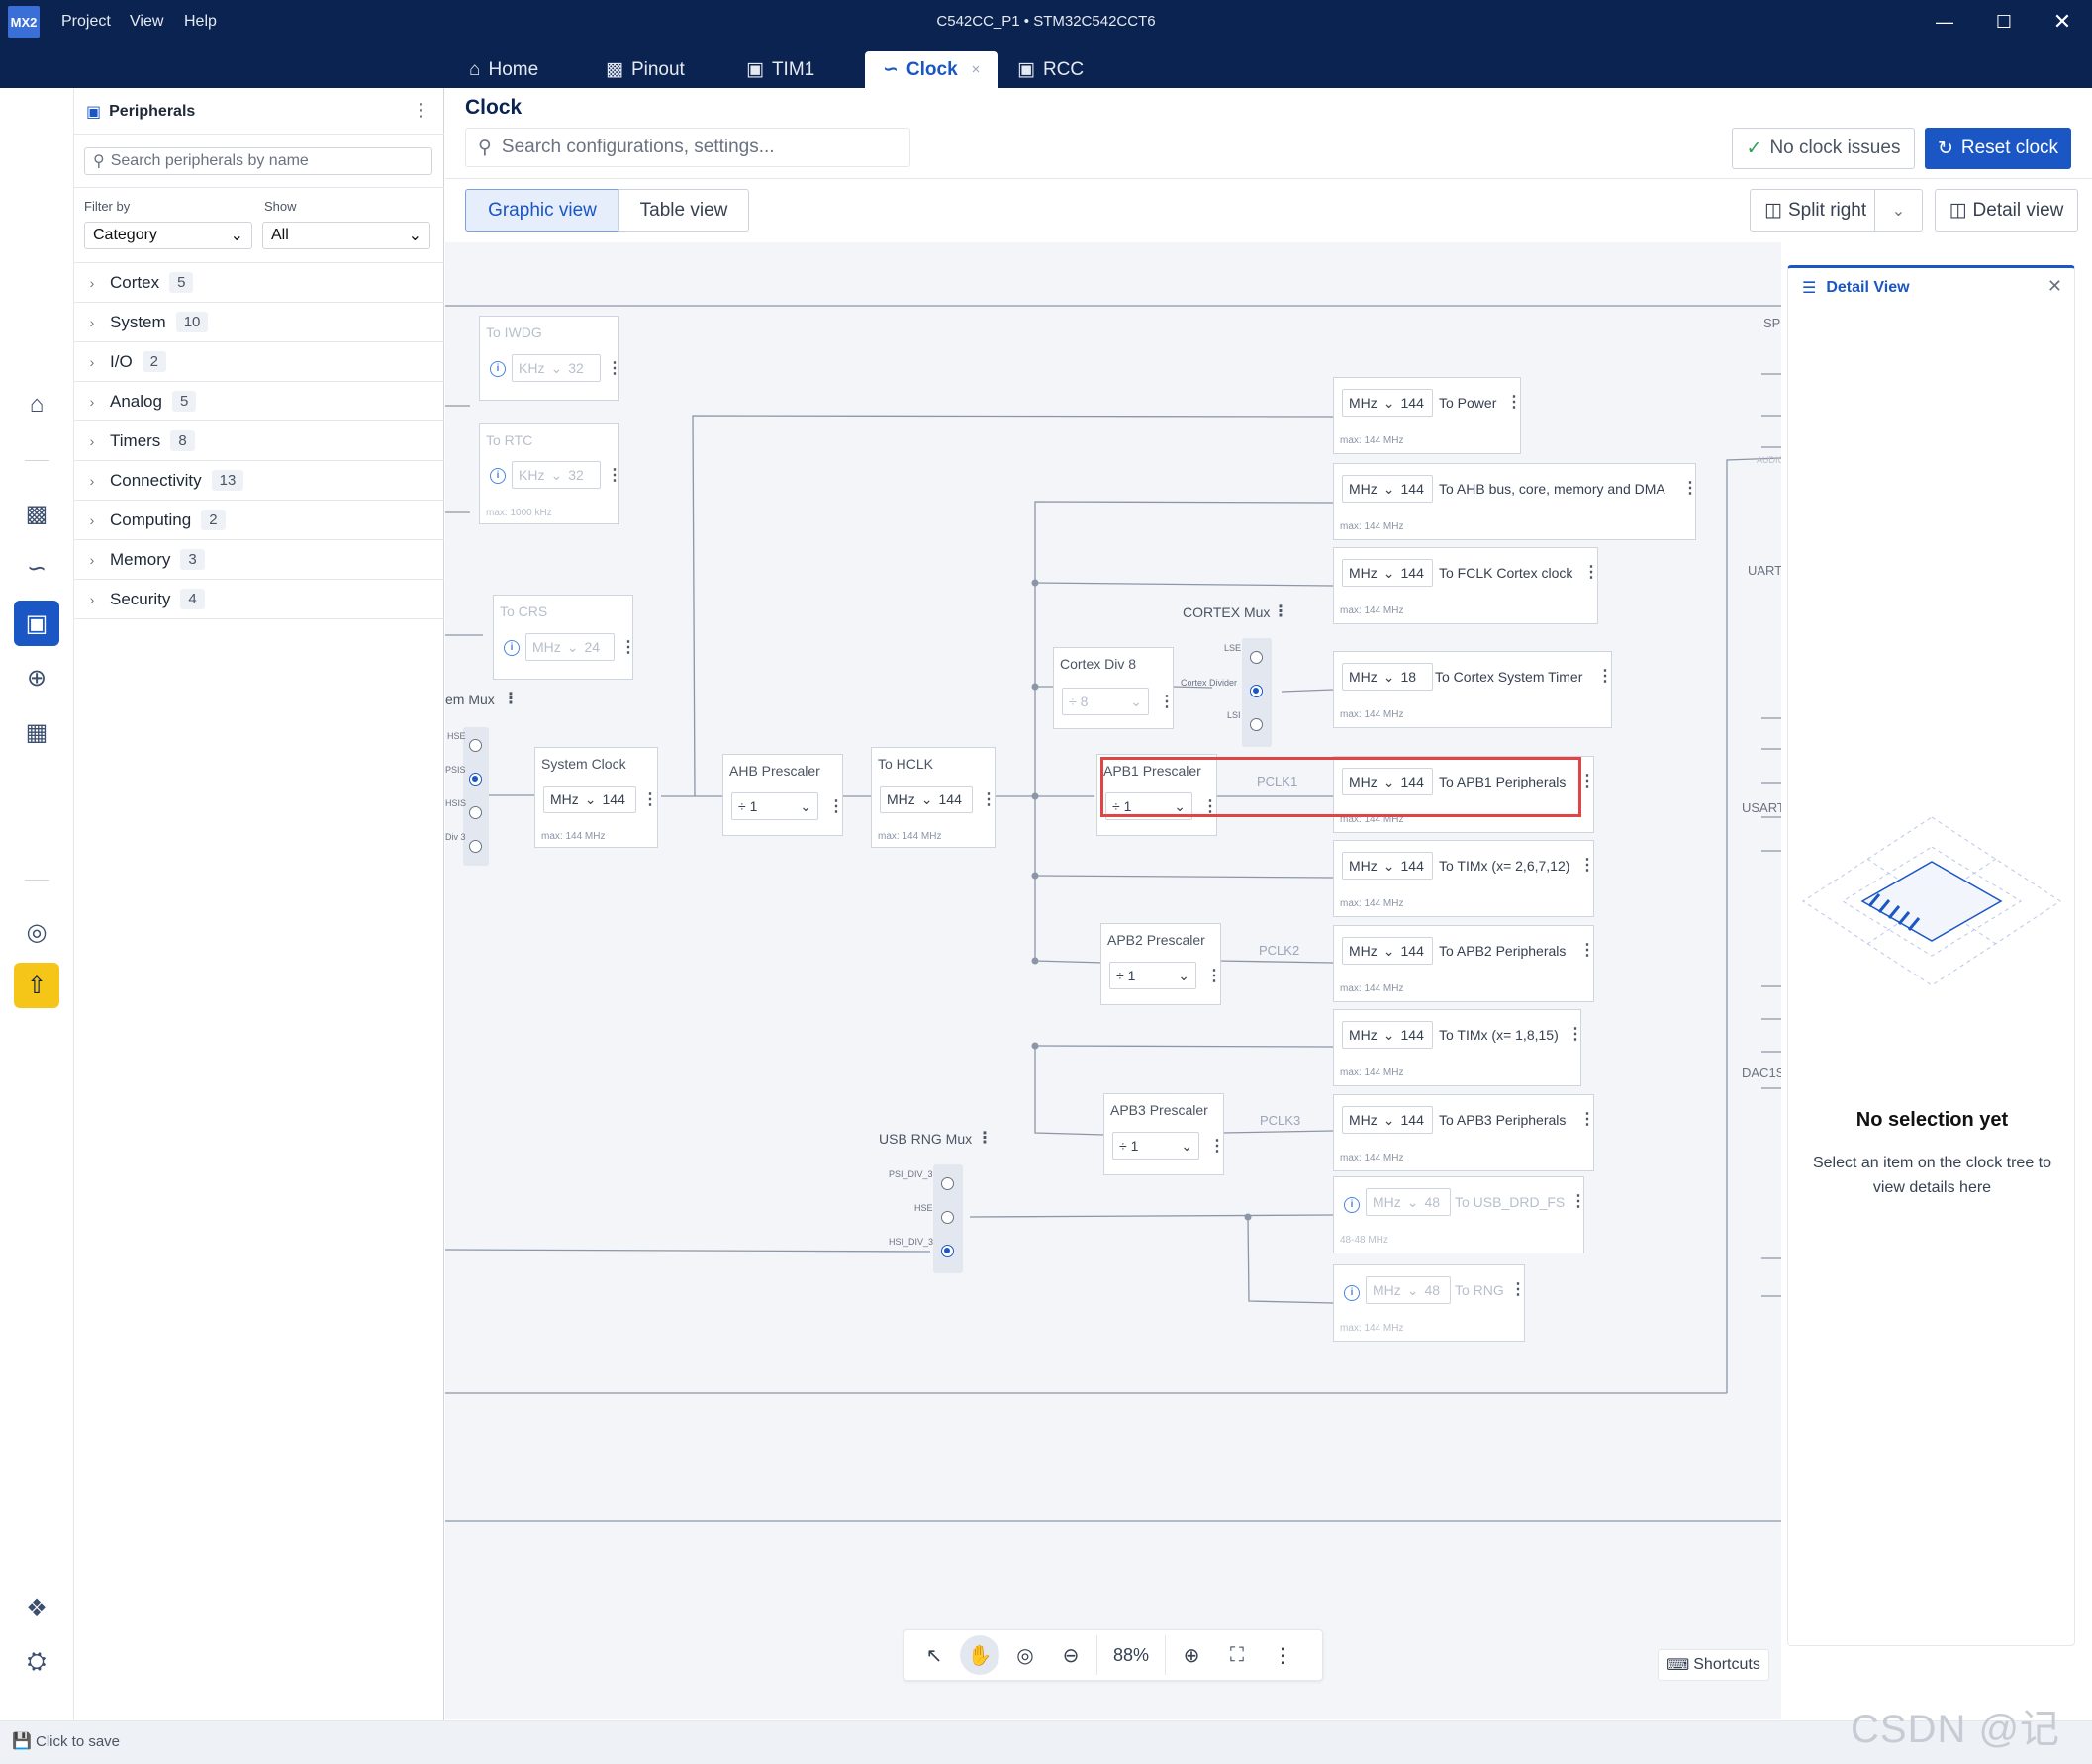 The width and height of the screenshot is (2092, 1764). I want to click on category-analog: › Analog 5, so click(259, 401).